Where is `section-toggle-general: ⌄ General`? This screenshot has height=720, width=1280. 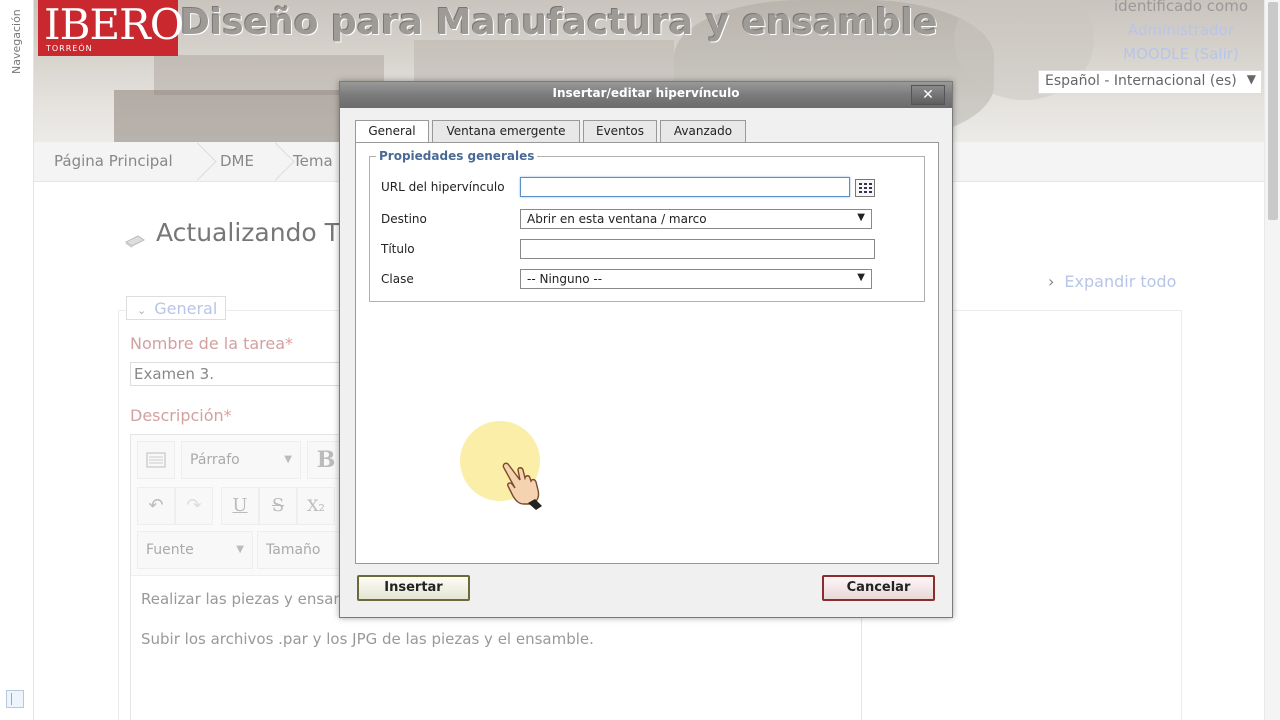
section-toggle-general: ⌄ General is located at coordinates (176, 308).